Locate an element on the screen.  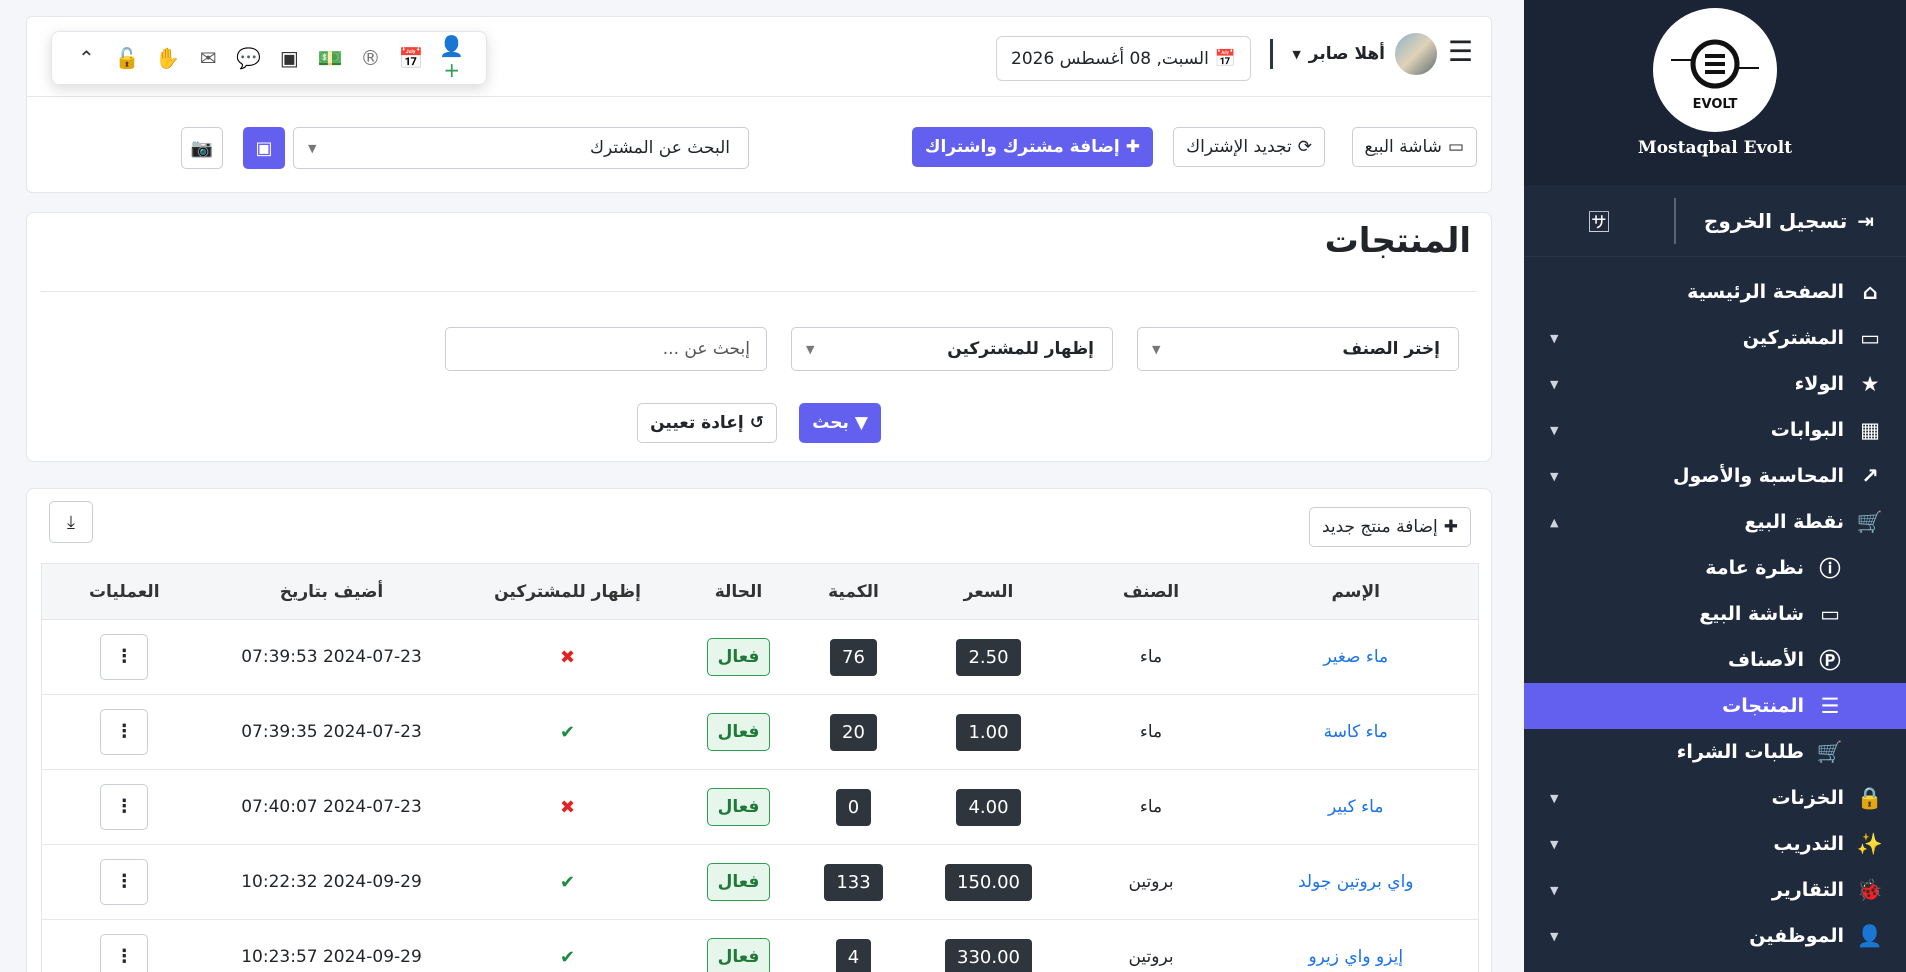
sidebar-item-label: البوابات is located at coordinates (1807, 430).